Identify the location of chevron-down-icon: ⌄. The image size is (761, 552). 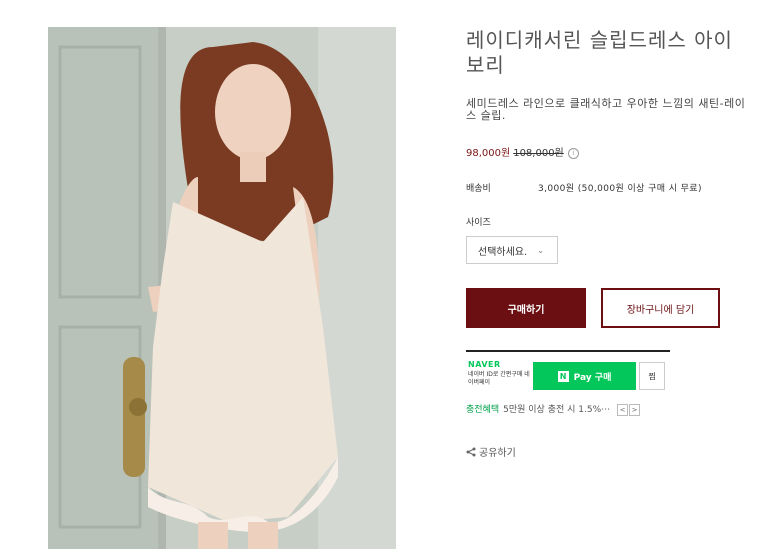
(540, 250).